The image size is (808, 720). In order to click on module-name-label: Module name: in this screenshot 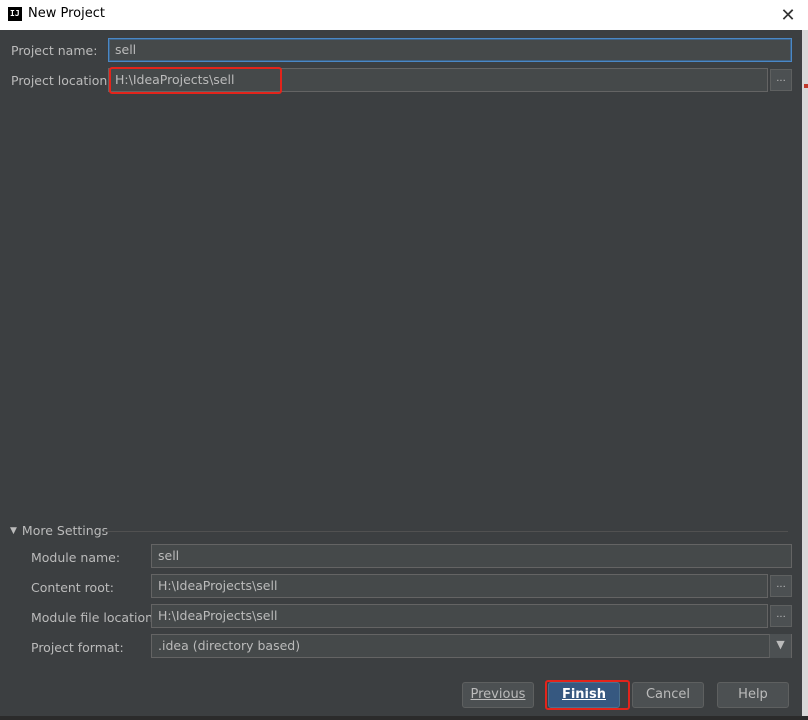, I will do `click(76, 557)`.